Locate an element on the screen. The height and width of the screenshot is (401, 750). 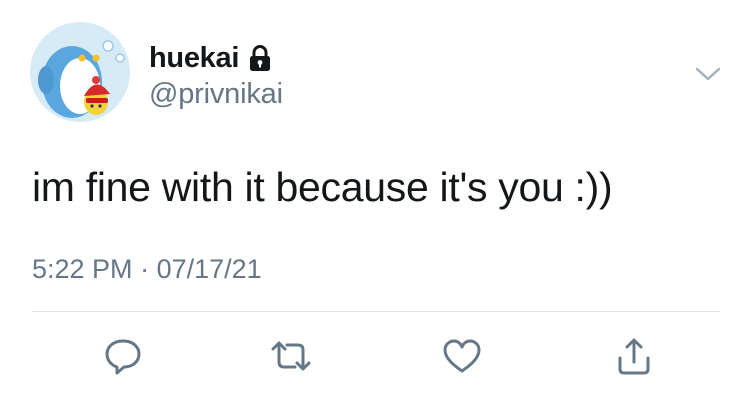
name-row: huekai is located at coordinates (210, 58).